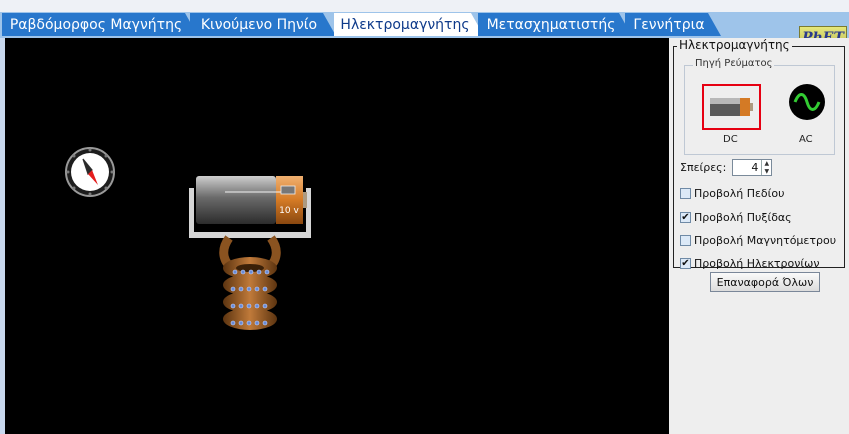  Describe the element at coordinates (100, 24) in the screenshot. I see `tab-bar-magnet: Ραβδόμορφος Μαγνήτης` at that location.